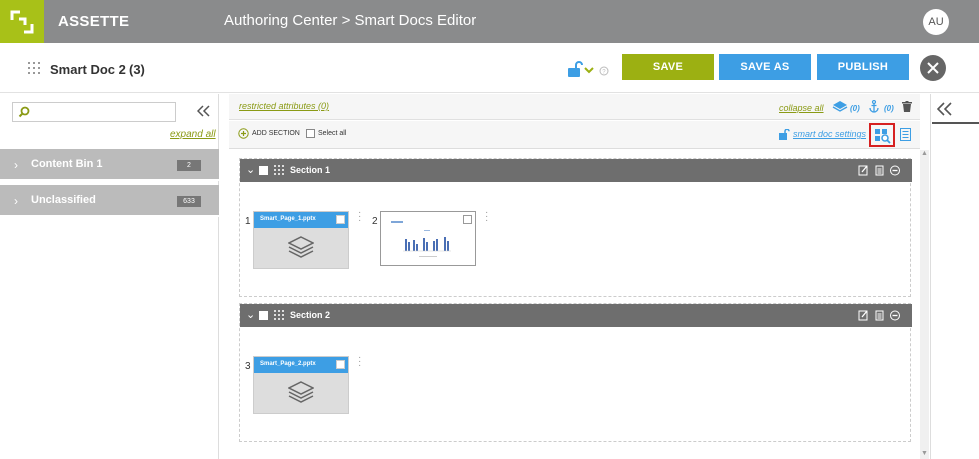 The height and width of the screenshot is (459, 979). Describe the element at coordinates (765, 67) in the screenshot. I see `save-as-button: SAVE AS` at that location.